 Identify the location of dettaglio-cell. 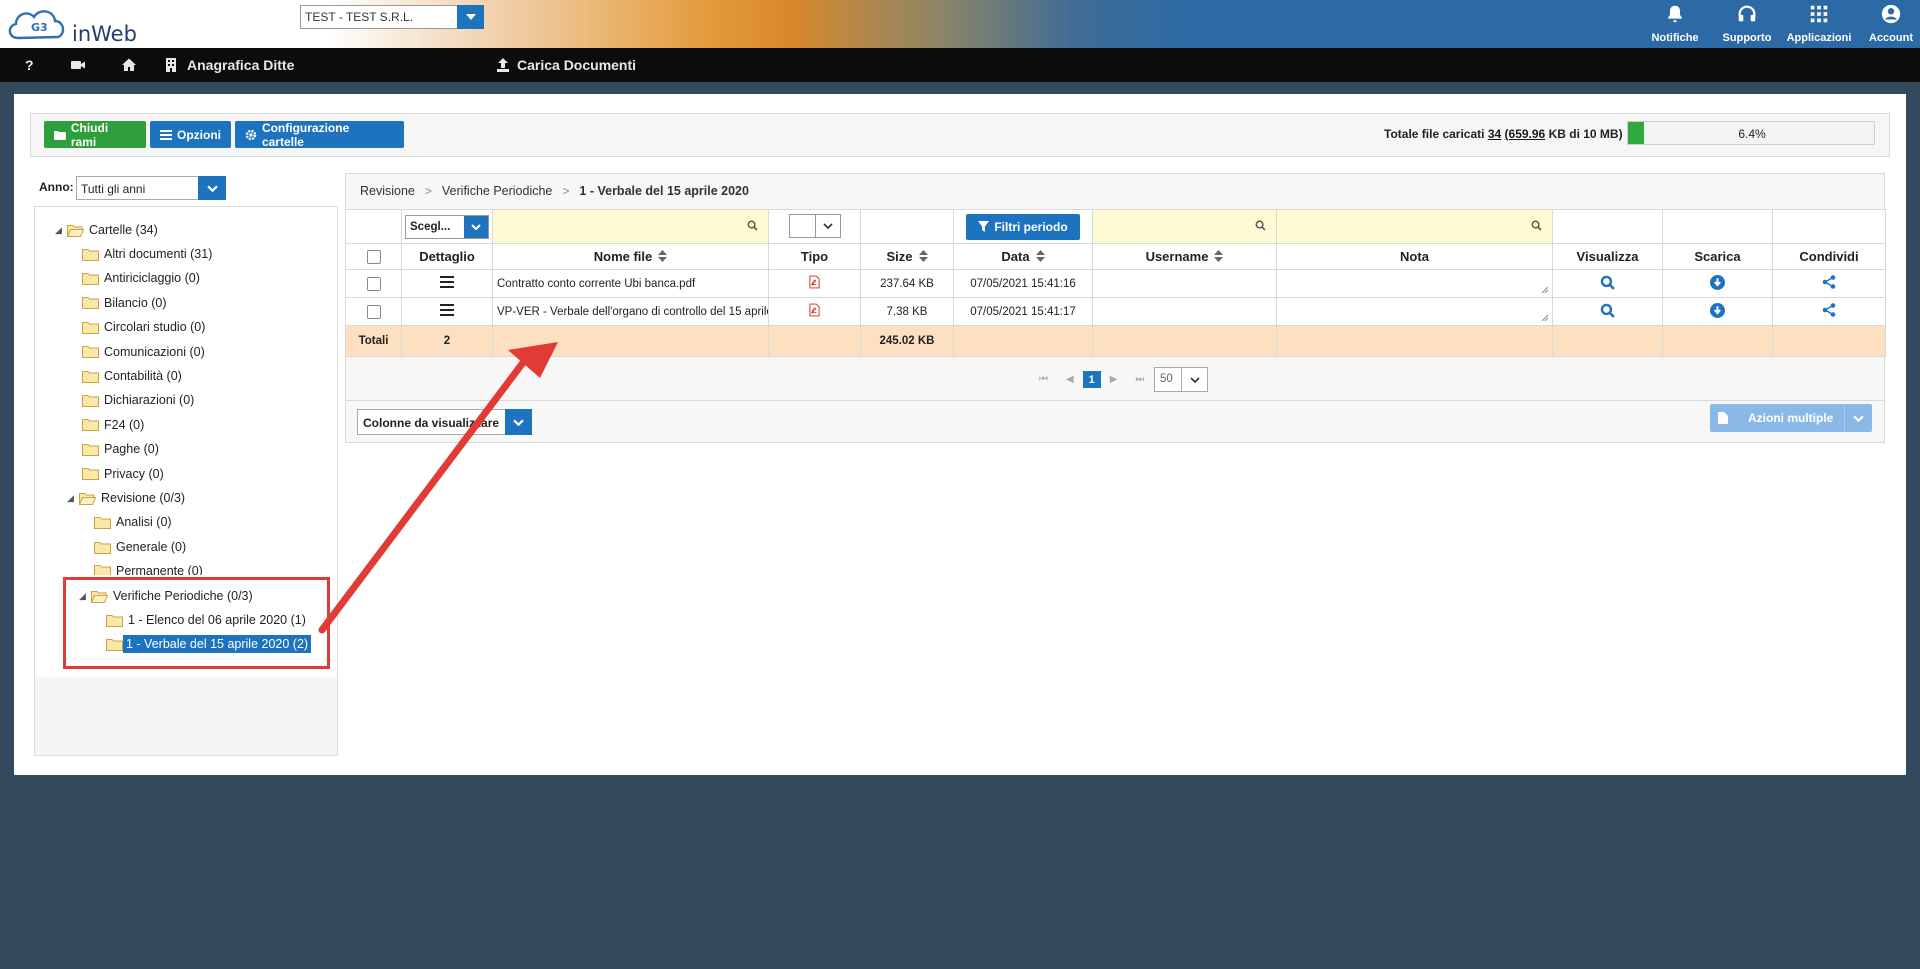
(447, 283).